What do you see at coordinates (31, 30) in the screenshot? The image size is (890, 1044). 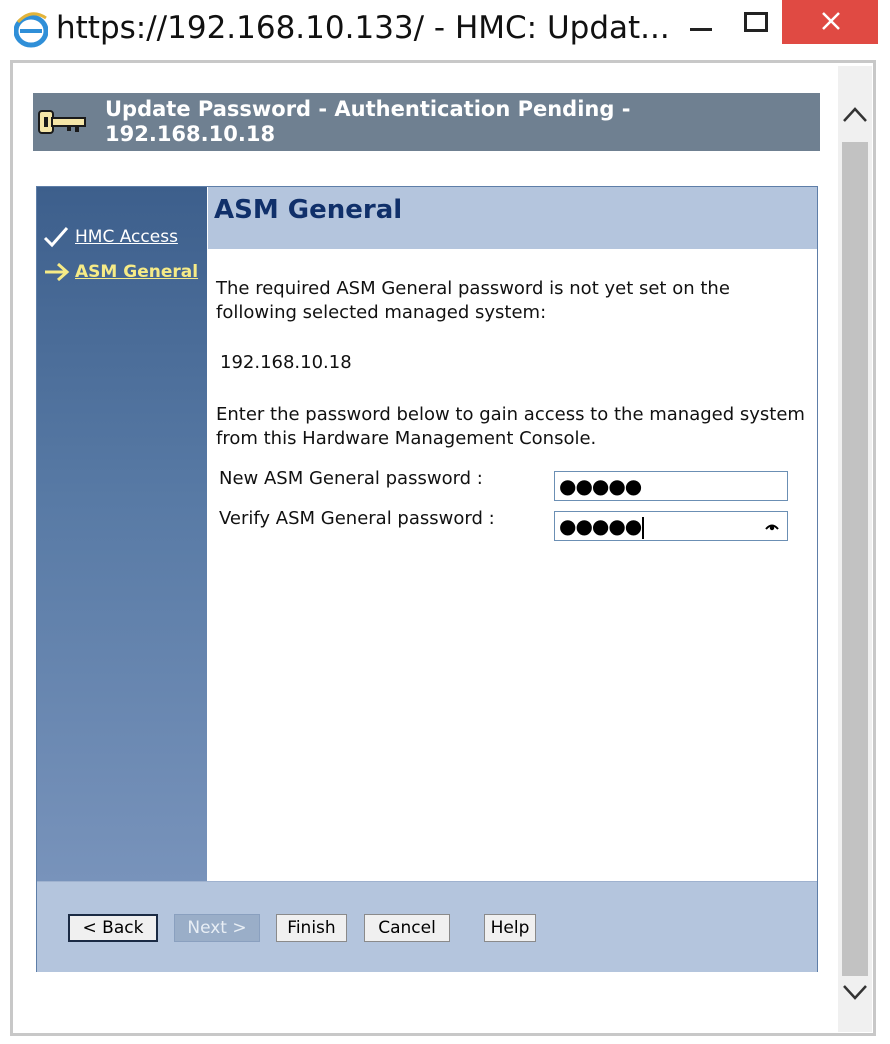 I see `internet-explorer-icon` at bounding box center [31, 30].